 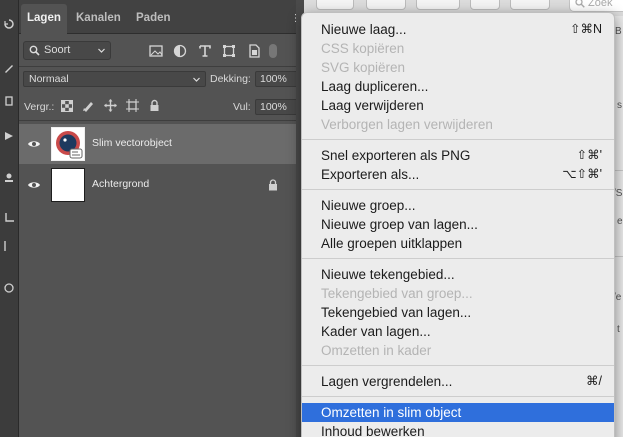 I want to click on lock-artboard-icon, so click(x=132, y=105).